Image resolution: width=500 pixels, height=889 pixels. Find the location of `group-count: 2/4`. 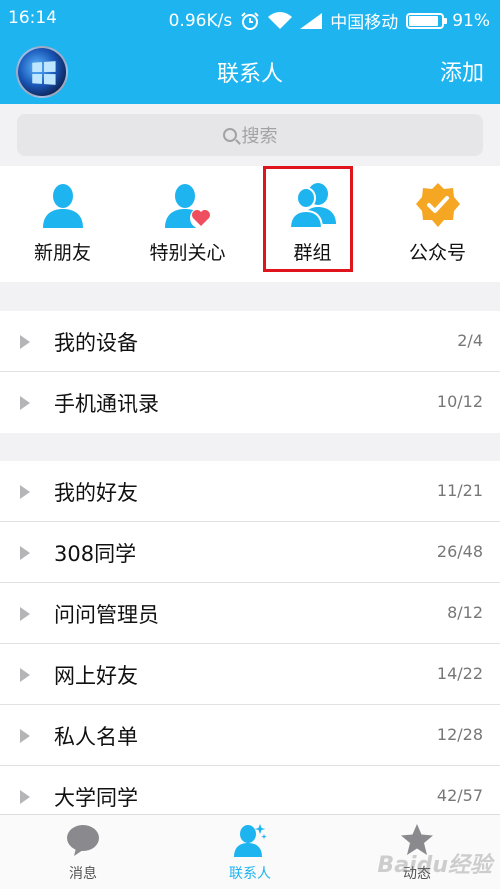

group-count: 2/4 is located at coordinates (470, 340).